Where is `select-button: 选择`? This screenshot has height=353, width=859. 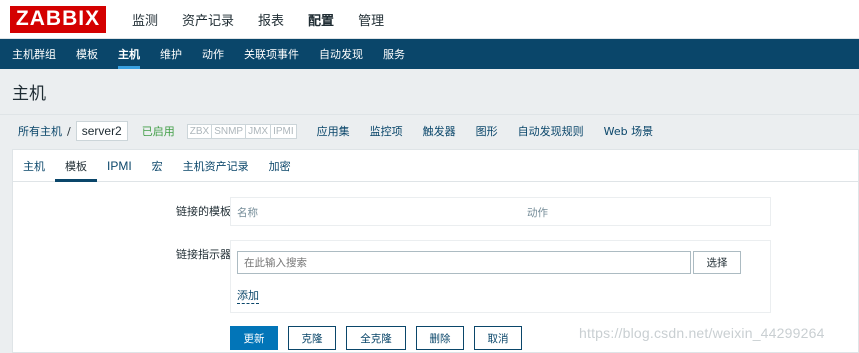
select-button: 选择 is located at coordinates (717, 262).